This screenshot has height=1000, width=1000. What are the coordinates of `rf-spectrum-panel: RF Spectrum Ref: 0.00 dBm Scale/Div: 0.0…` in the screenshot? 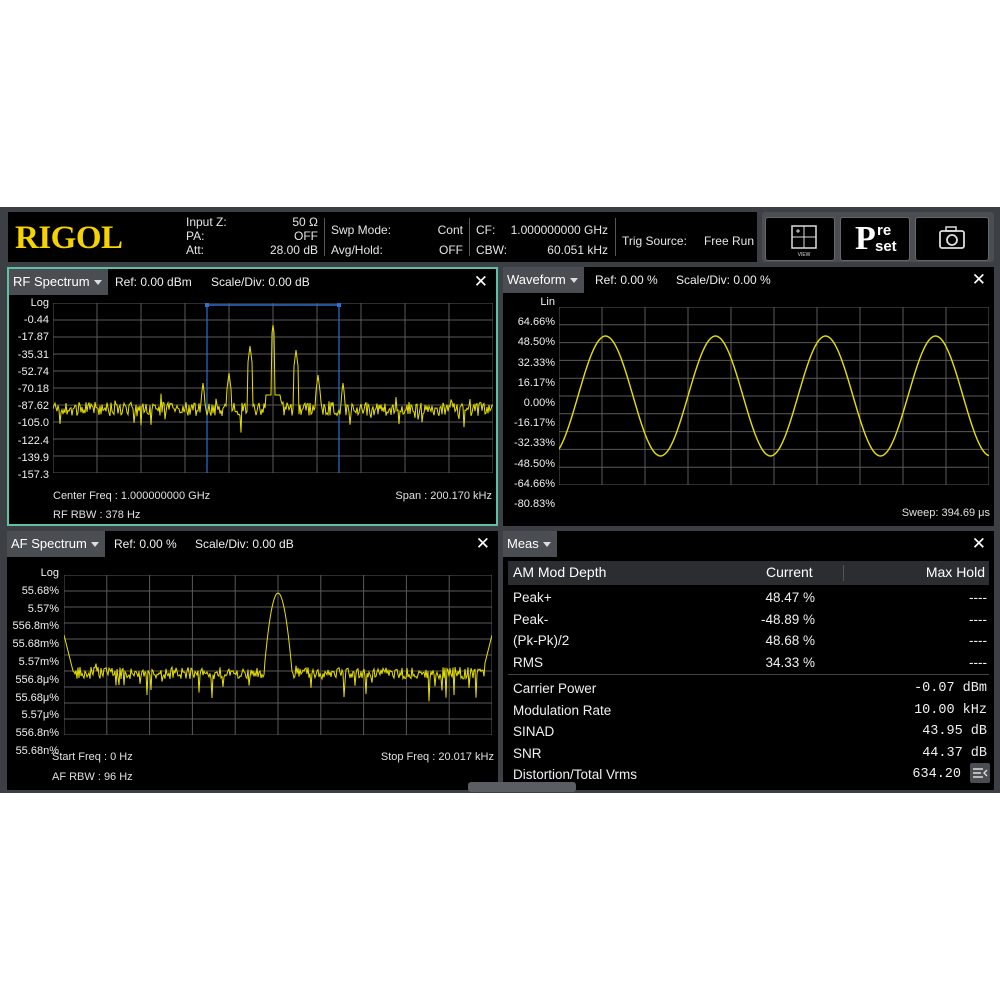 It's located at (252, 396).